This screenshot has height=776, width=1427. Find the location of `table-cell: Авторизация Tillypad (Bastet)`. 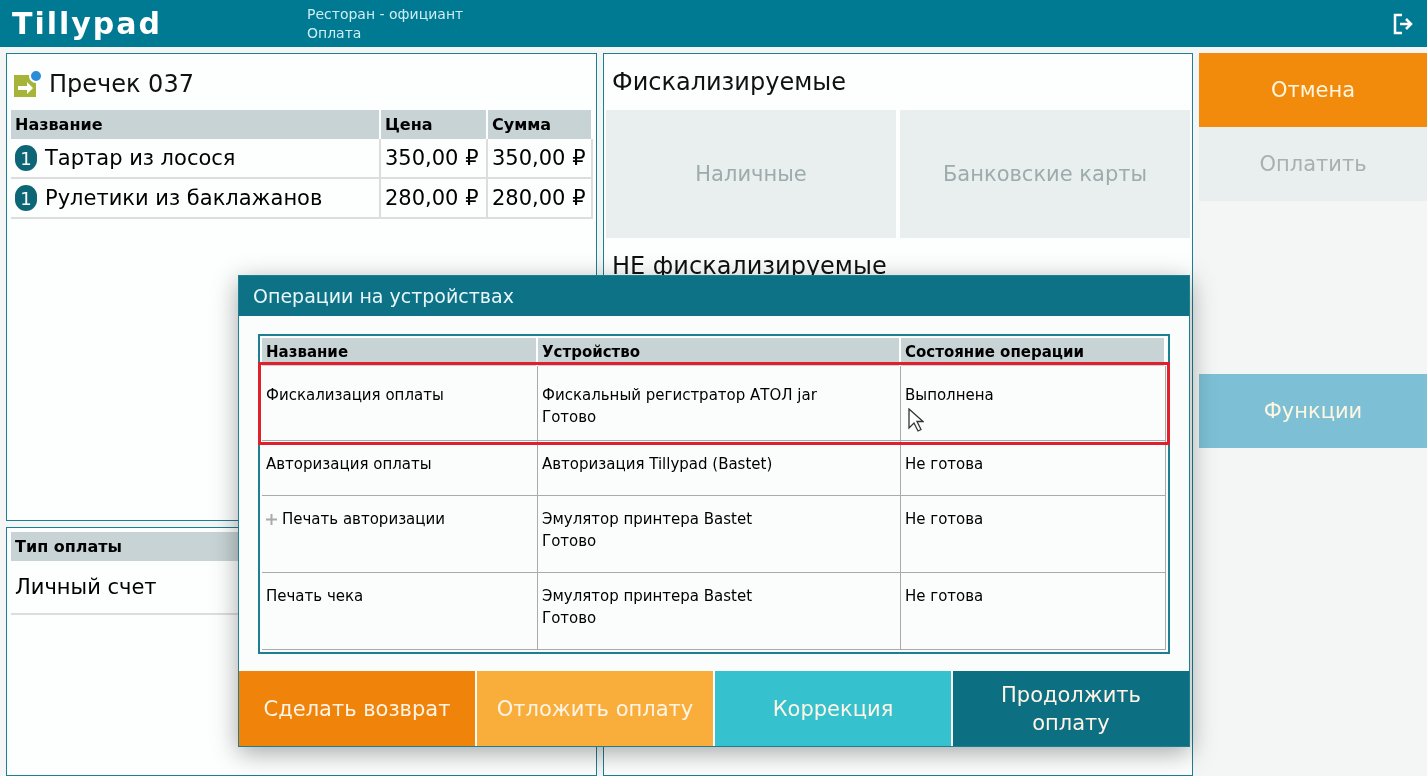

table-cell: Авторизация Tillypad (Bastet) is located at coordinates (719, 468).